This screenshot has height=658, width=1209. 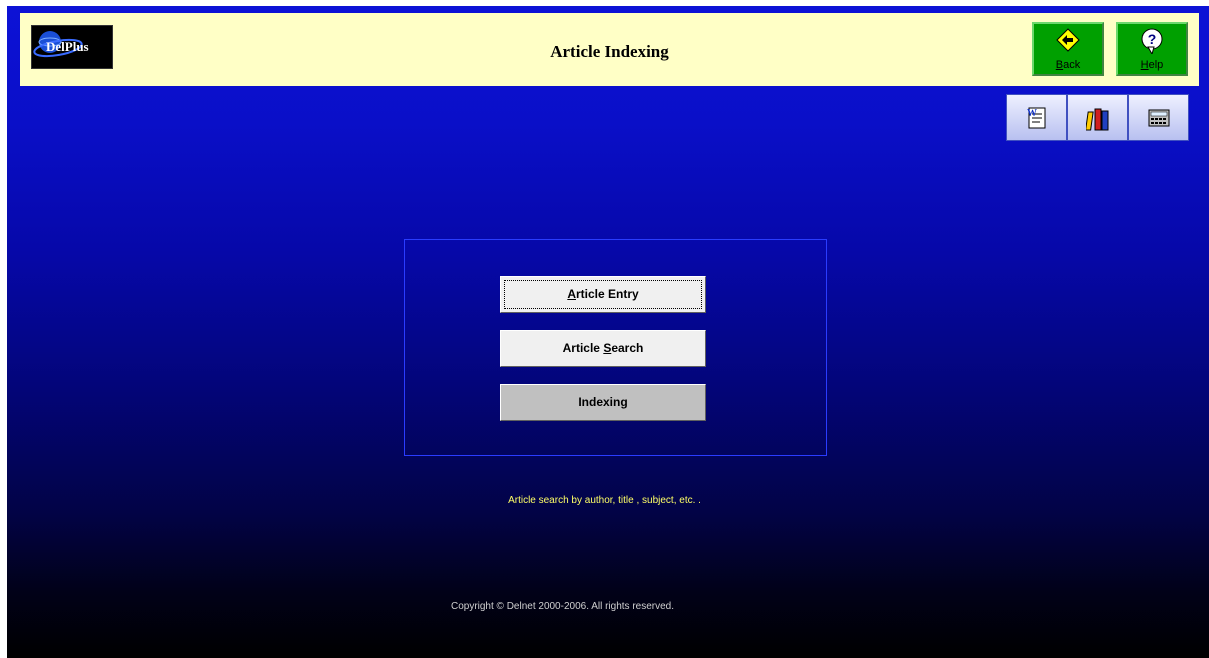 I want to click on question-icon: ?, so click(x=1152, y=41).